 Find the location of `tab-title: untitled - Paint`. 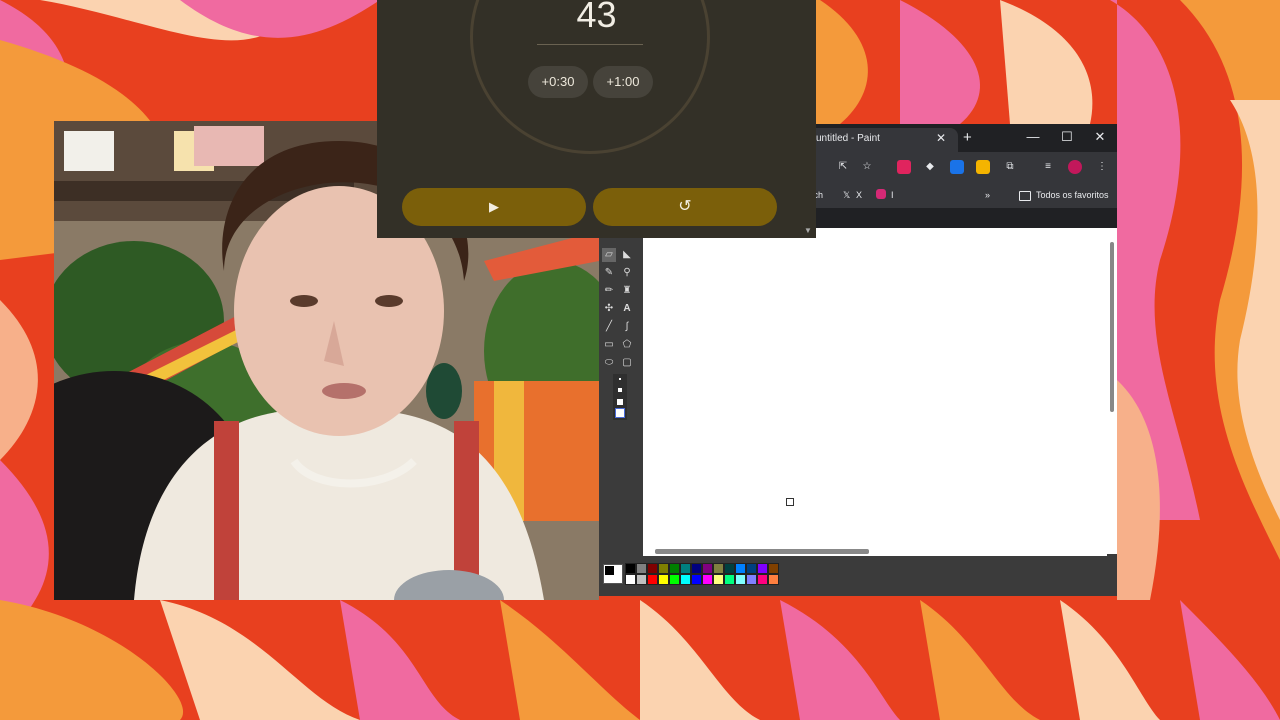

tab-title: untitled - Paint is located at coordinates (848, 138).